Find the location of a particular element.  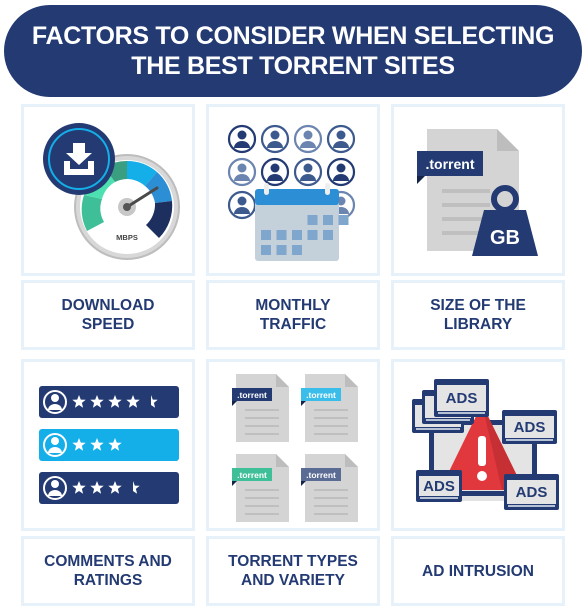

download-speed-icon-card: MBPS is located at coordinates (108, 190).